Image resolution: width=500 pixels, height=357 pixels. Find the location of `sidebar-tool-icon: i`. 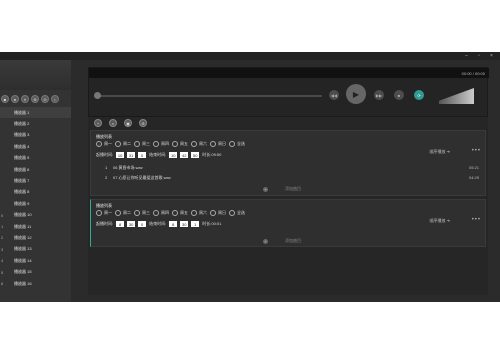

sidebar-tool-icon: i is located at coordinates (55, 99).